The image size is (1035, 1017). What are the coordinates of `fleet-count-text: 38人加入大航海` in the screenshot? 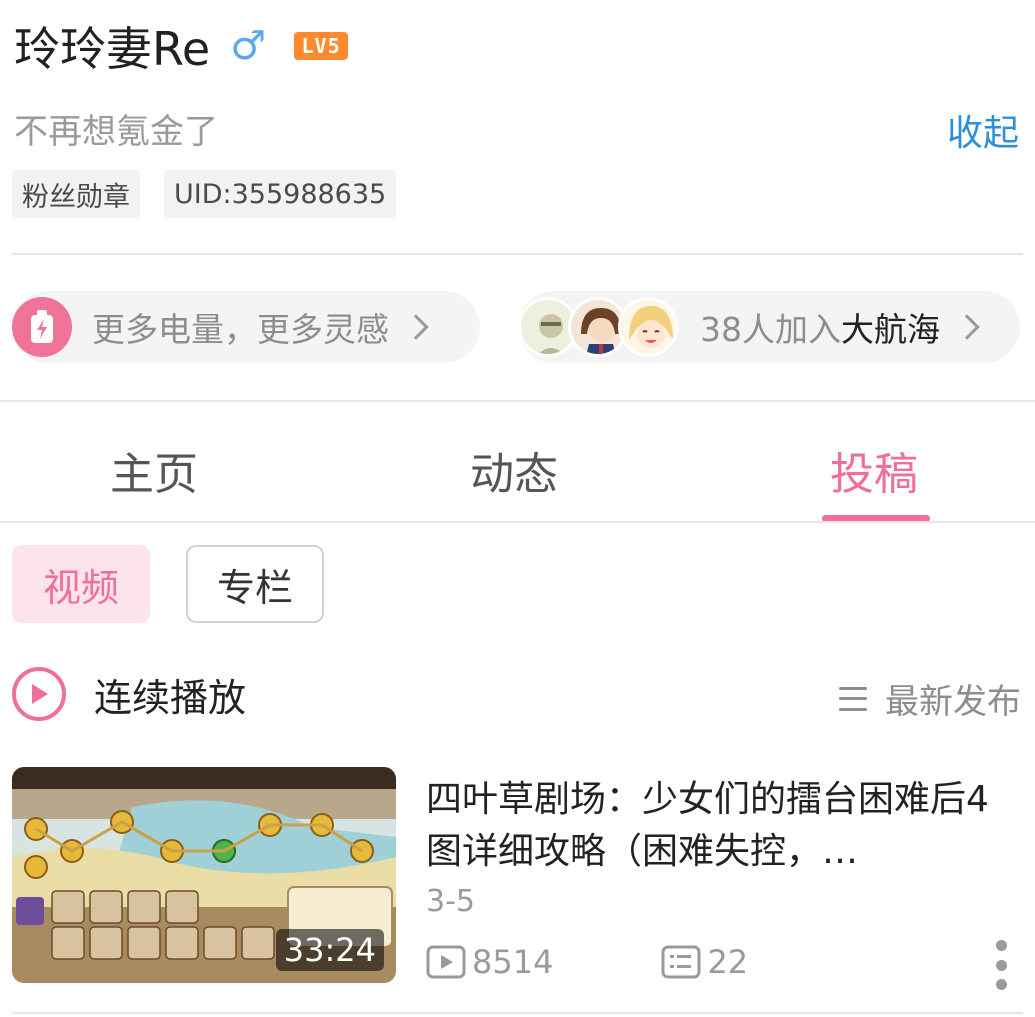 It's located at (820, 327).